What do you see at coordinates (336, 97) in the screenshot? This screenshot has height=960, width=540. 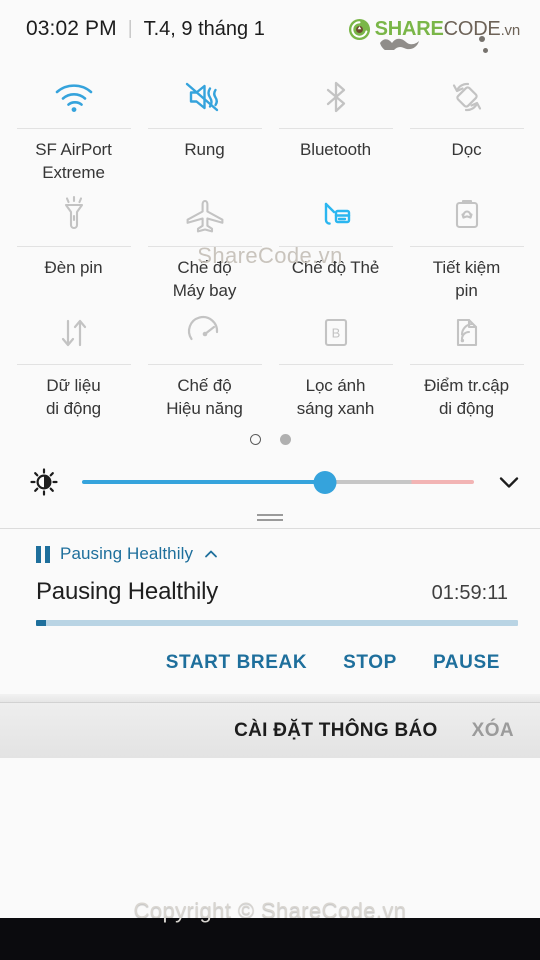 I see `bluetooth-icon` at bounding box center [336, 97].